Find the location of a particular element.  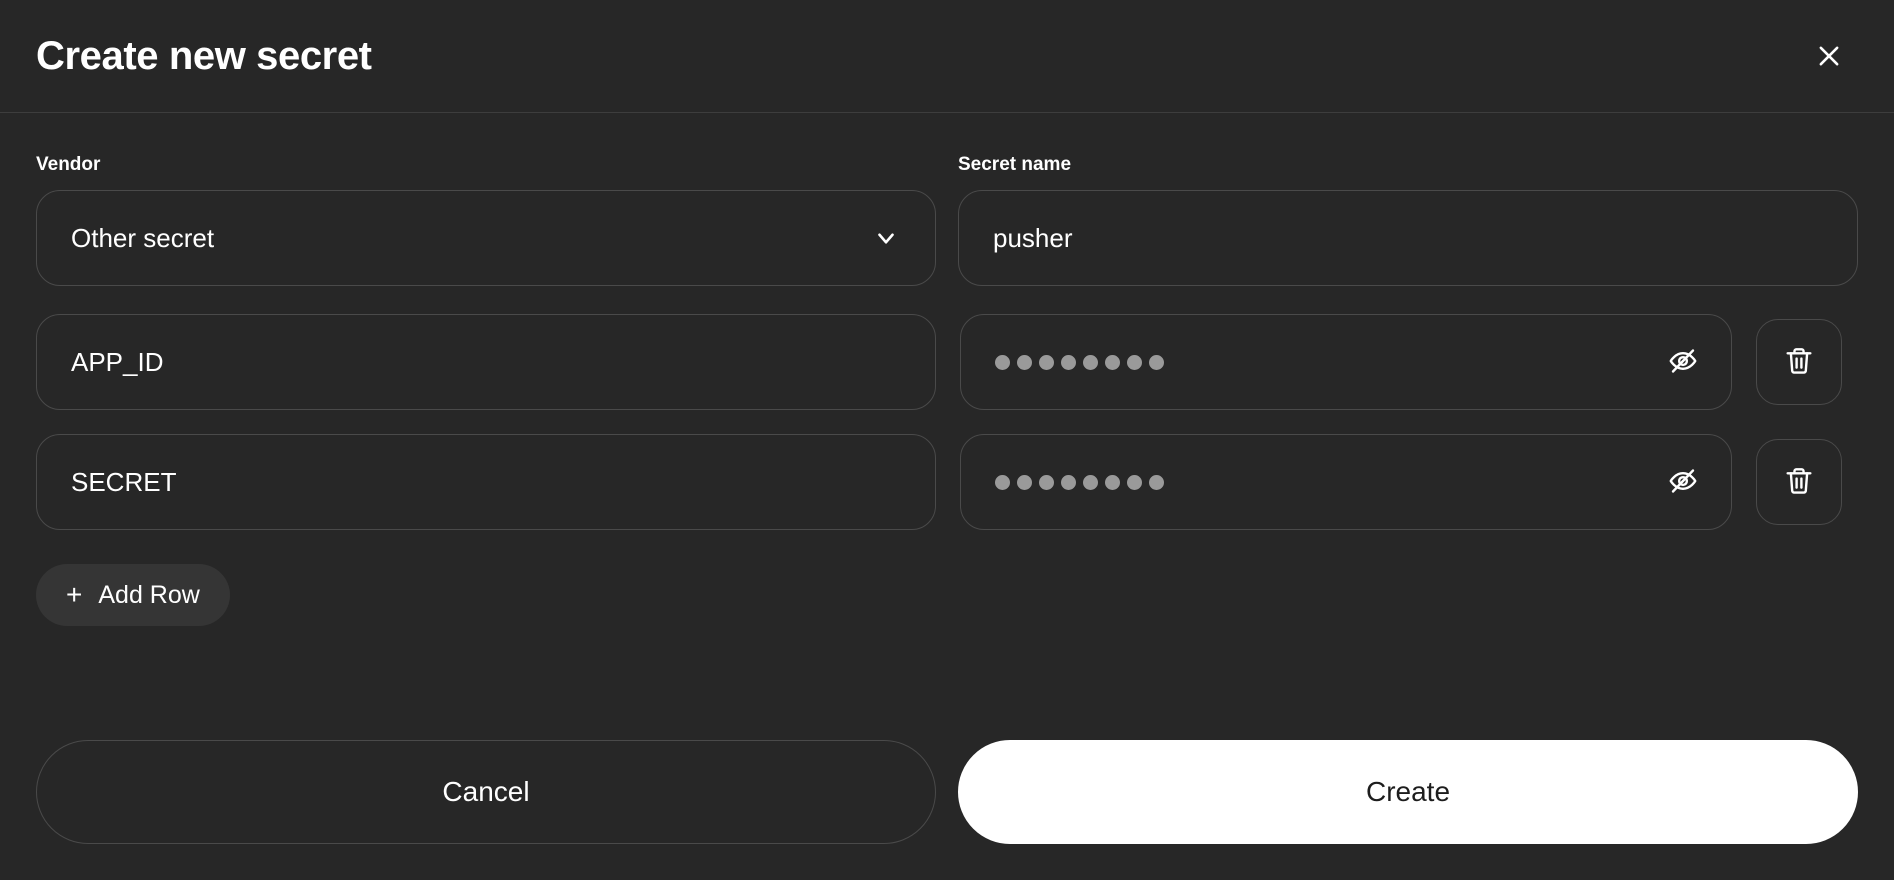

chevron-down-icon is located at coordinates (890, 238).